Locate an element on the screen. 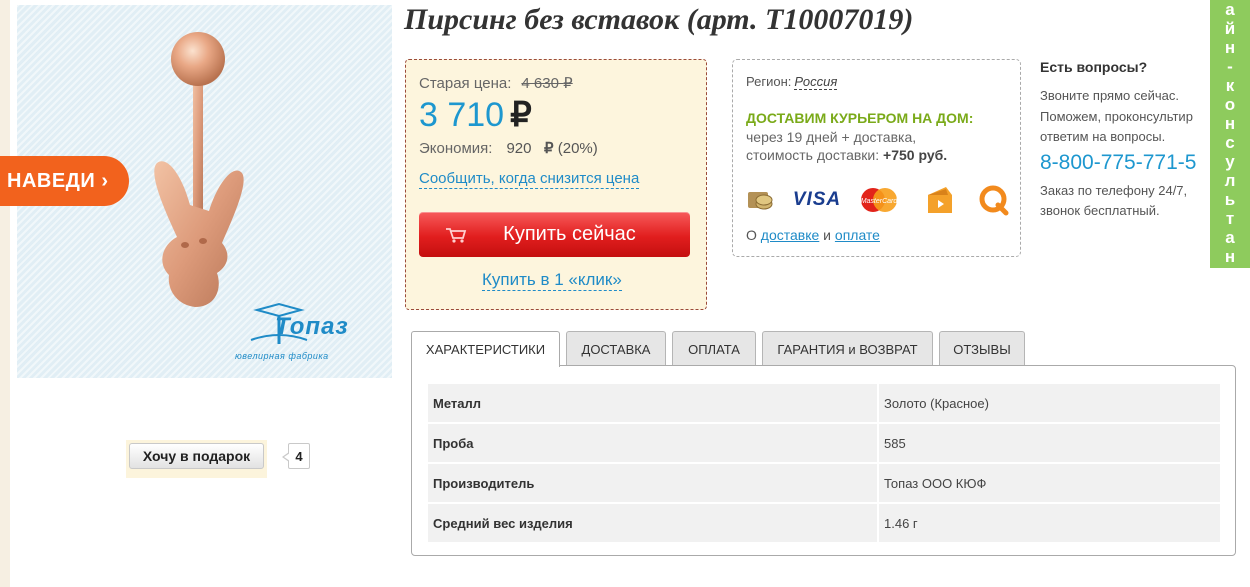 This screenshot has width=1250, height=587. page-title: Пирсинг без вставок (арт. Т10007019) is located at coordinates (659, 19).